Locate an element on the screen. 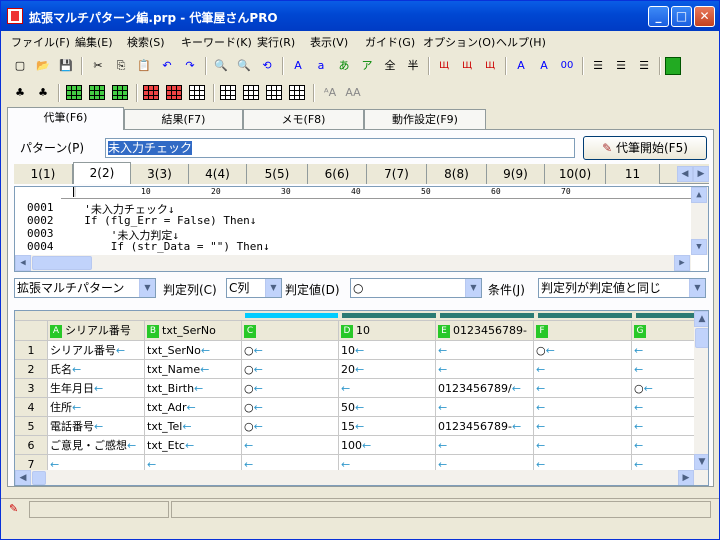 Image resolution: width=720 pixels, height=540 pixels. menu-options: オプション(O) is located at coordinates (459, 42).